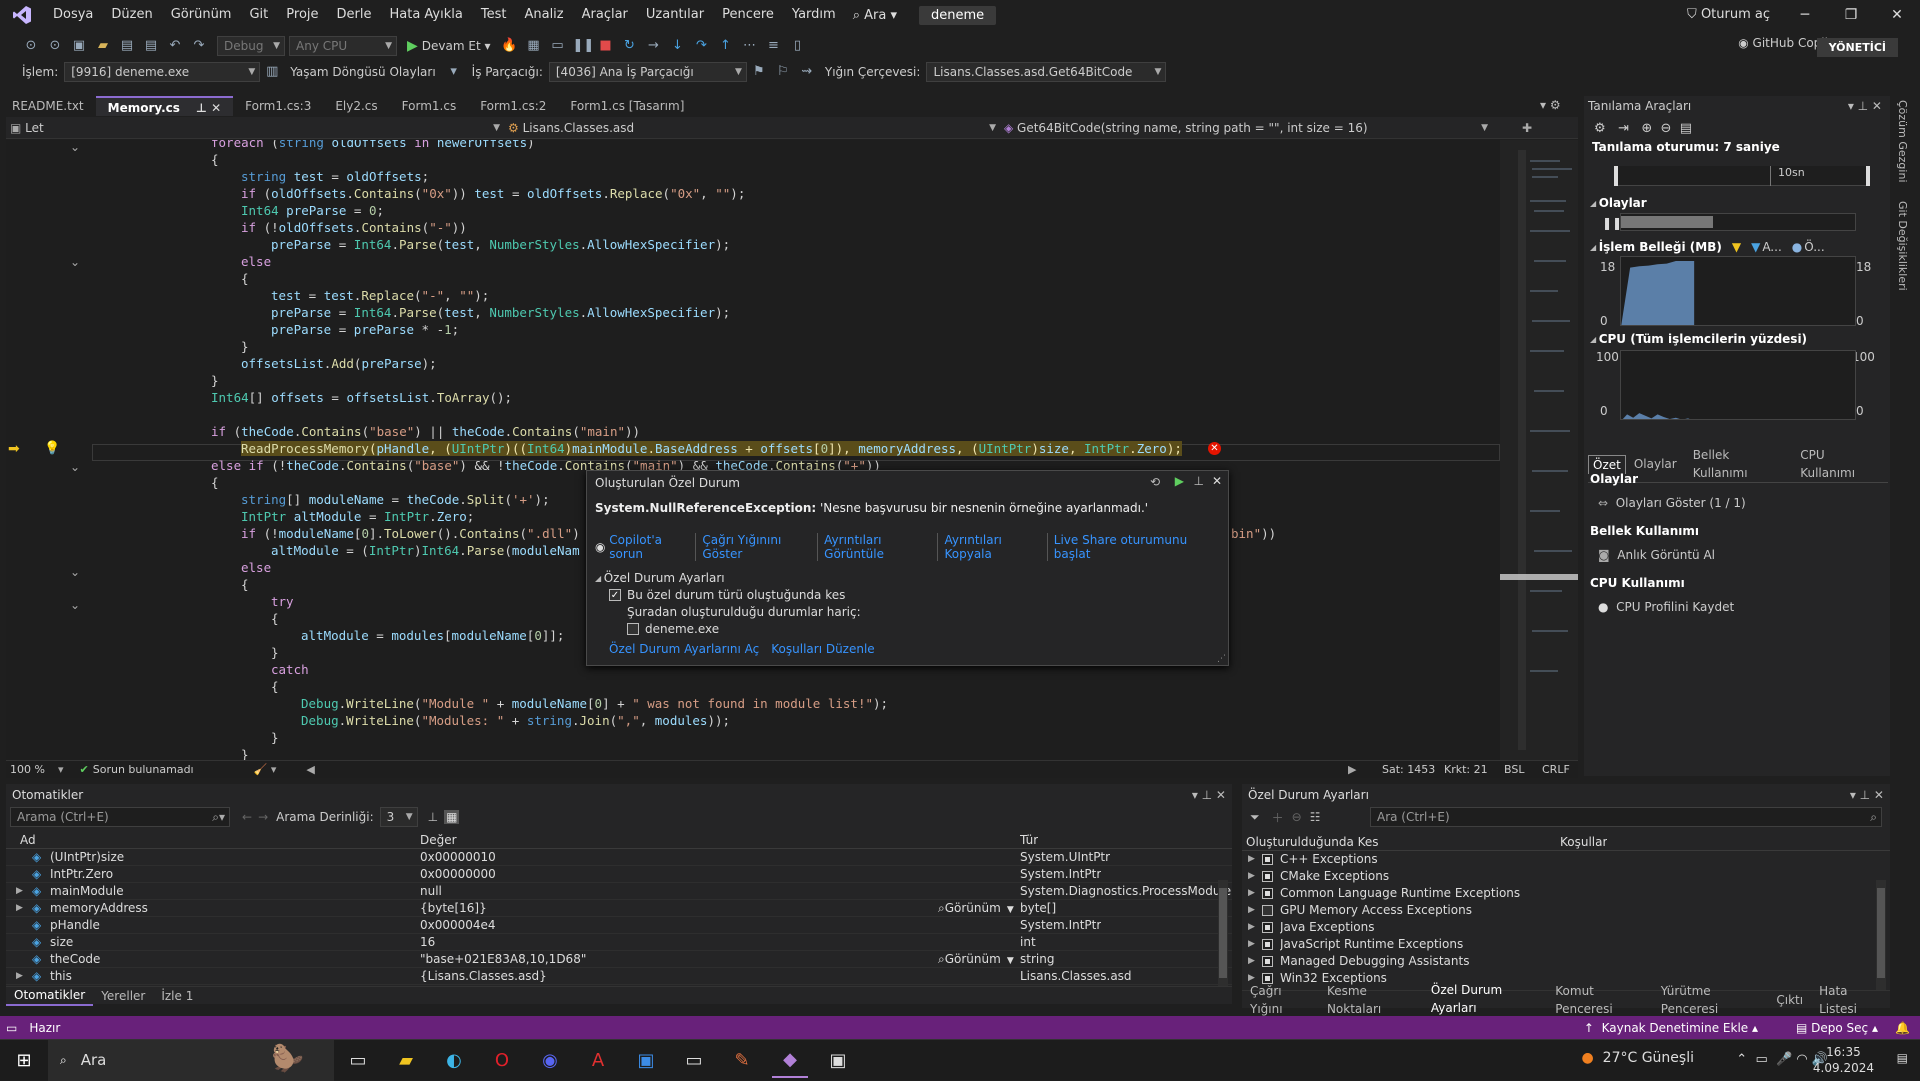 This screenshot has height=1081, width=1920. Describe the element at coordinates (278, 106) in the screenshot. I see `document-tab: Form1.cs:3` at that location.